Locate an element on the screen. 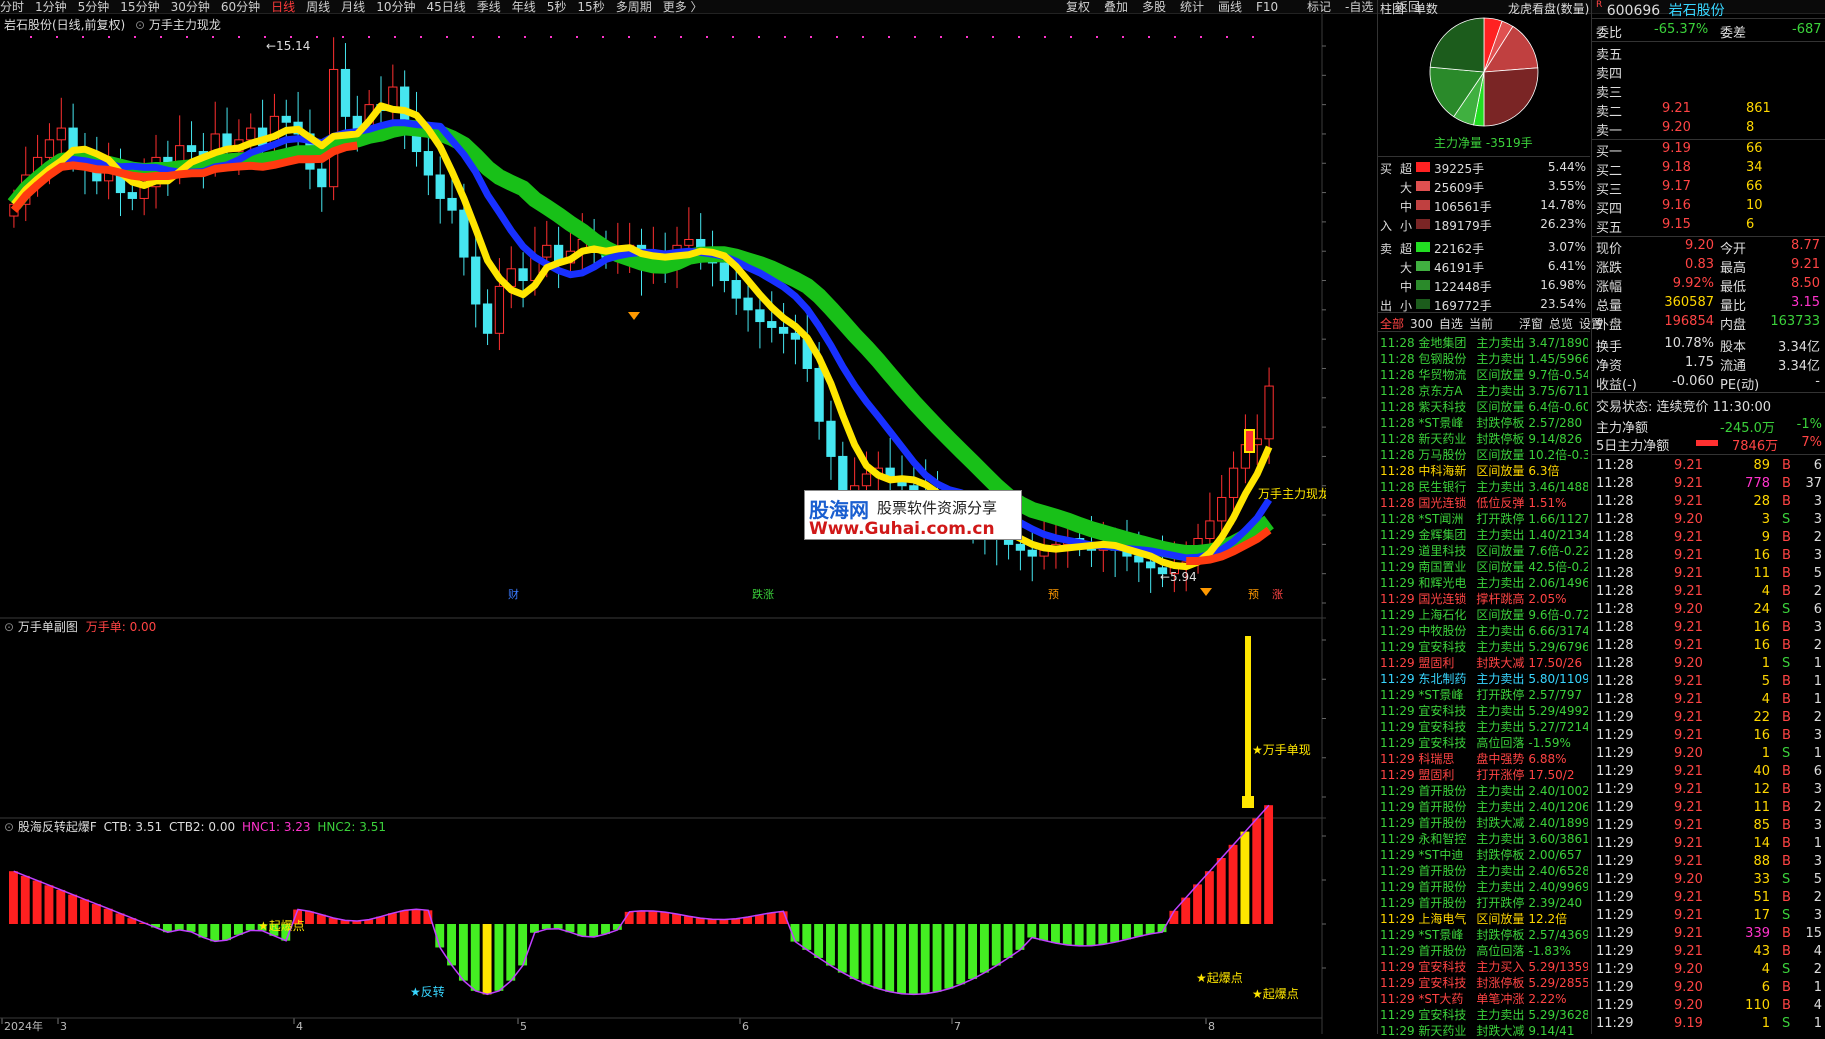  news-item: 11:29 上海石化区间放量9.6倍-0.72% is located at coordinates (1484, 614).